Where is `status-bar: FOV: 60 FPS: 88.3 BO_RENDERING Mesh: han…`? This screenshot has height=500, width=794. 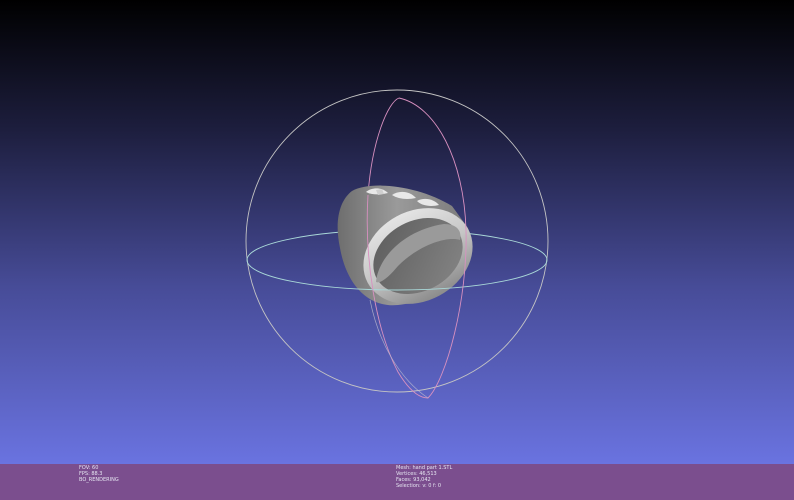
status-bar: FOV: 60 FPS: 88.3 BO_RENDERING Mesh: han… is located at coordinates (397, 482).